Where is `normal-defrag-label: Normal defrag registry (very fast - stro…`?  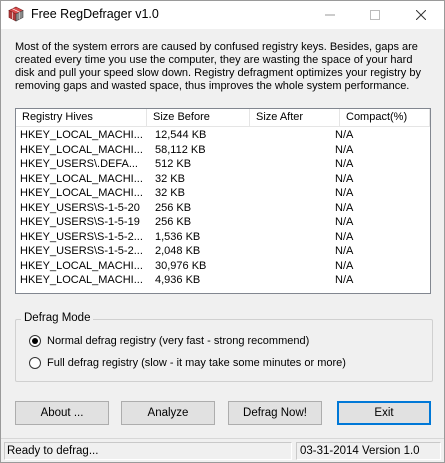
normal-defrag-label: Normal defrag registry (very fast - stro… is located at coordinates (178, 341).